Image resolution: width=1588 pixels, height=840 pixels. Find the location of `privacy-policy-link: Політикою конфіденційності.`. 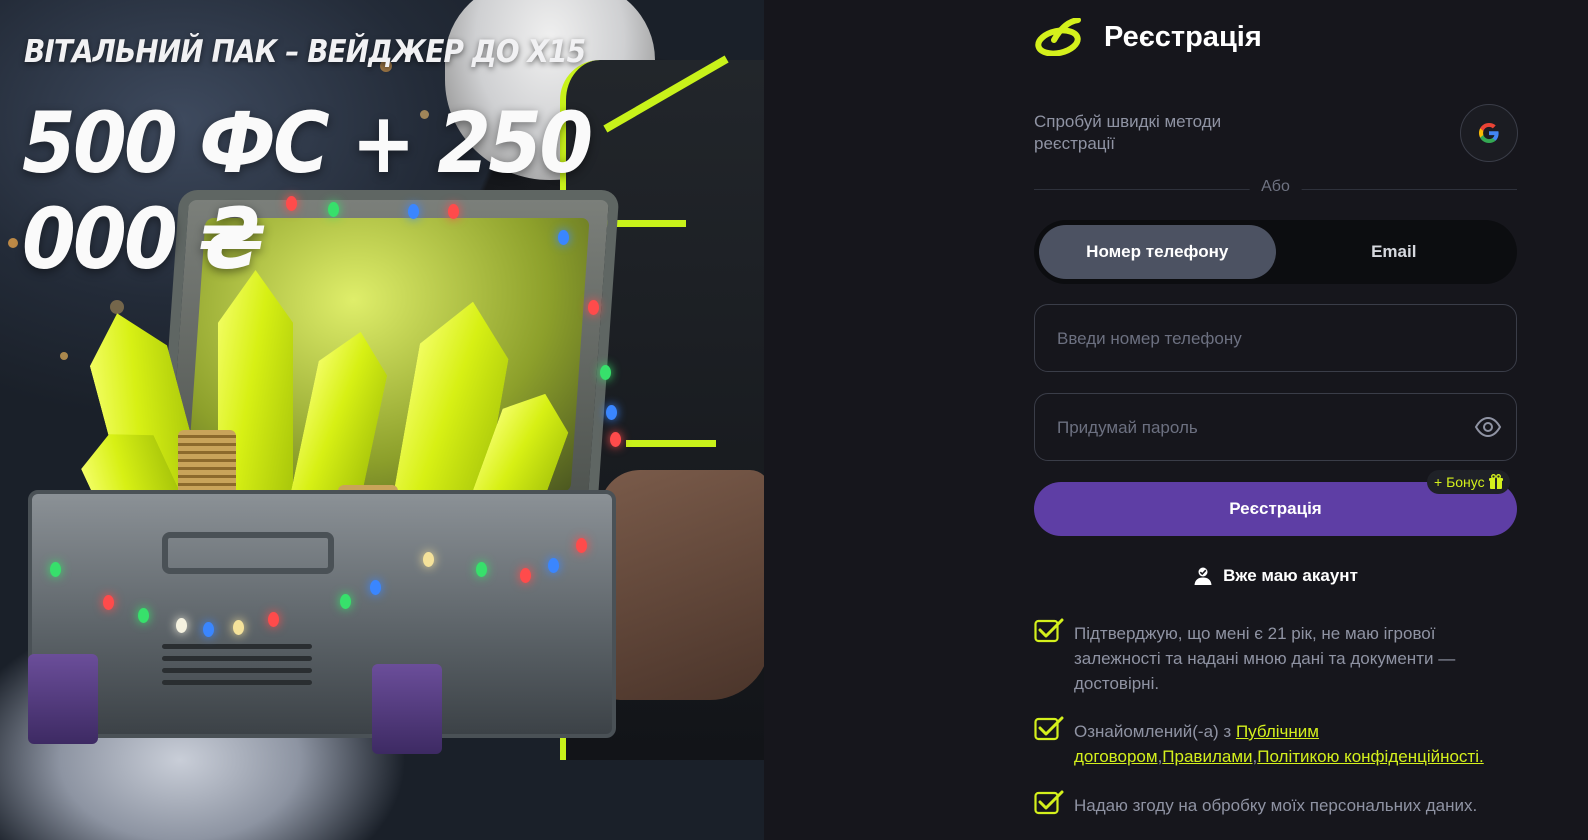

privacy-policy-link: Політикою конфіденційності. is located at coordinates (1370, 756).